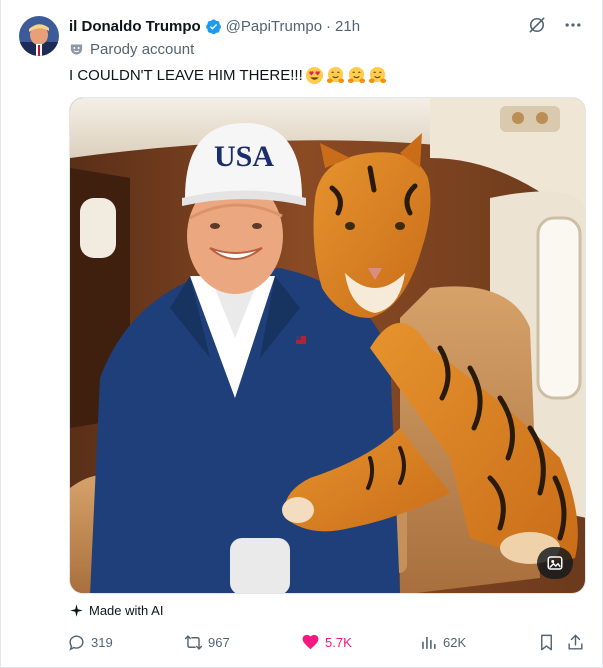 The image size is (603, 668). I want to click on share-button, so click(575, 642).